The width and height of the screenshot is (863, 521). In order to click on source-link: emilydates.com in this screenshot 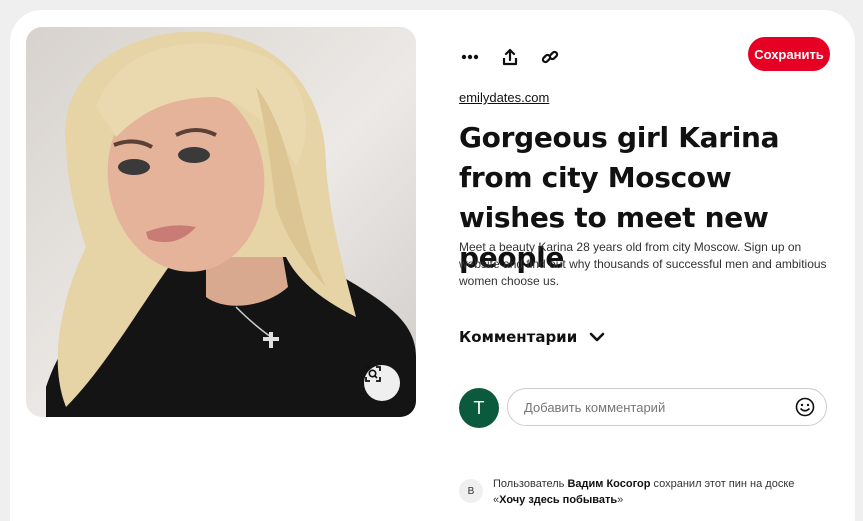, I will do `click(504, 97)`.